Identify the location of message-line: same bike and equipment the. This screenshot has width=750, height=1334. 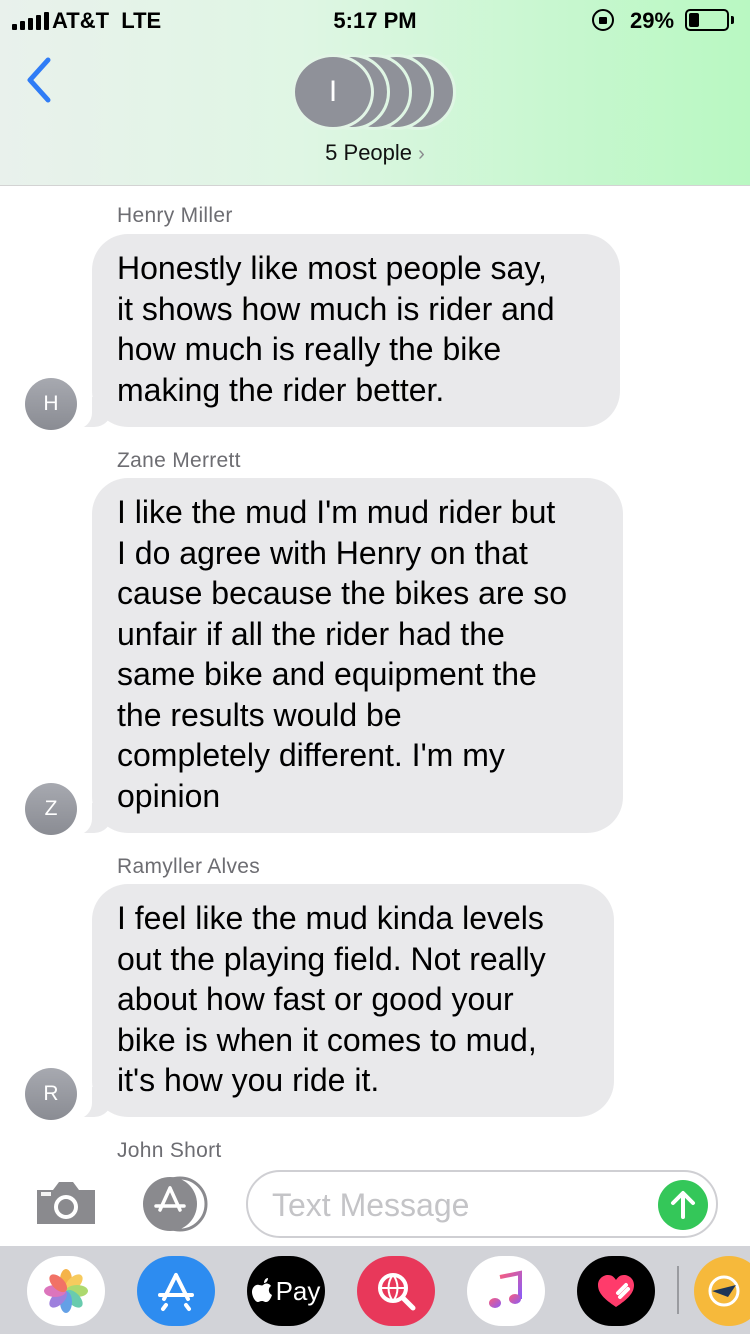
(327, 674).